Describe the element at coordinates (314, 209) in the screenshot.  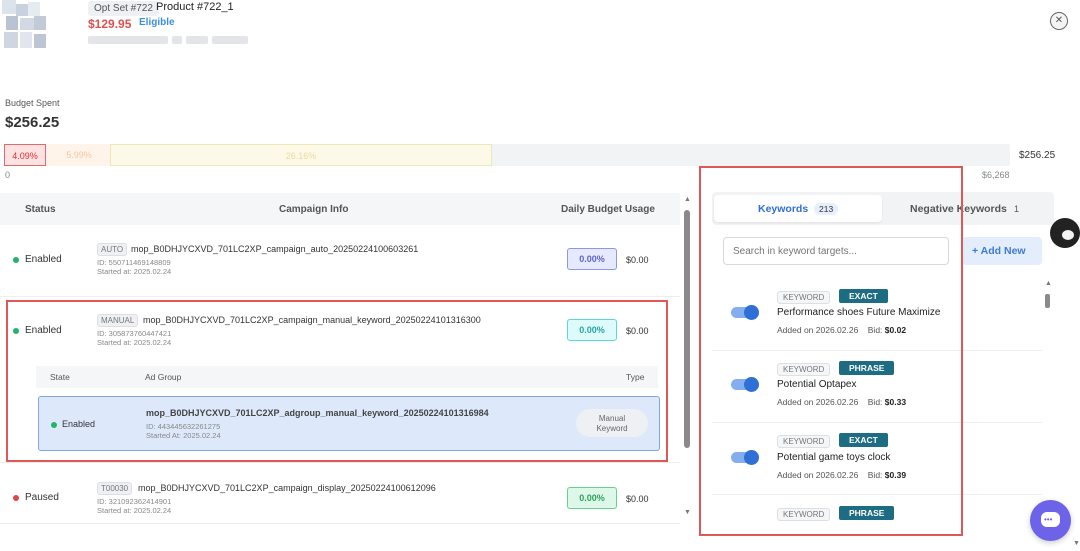
I see `column-campaign-info: Campaign Info` at that location.